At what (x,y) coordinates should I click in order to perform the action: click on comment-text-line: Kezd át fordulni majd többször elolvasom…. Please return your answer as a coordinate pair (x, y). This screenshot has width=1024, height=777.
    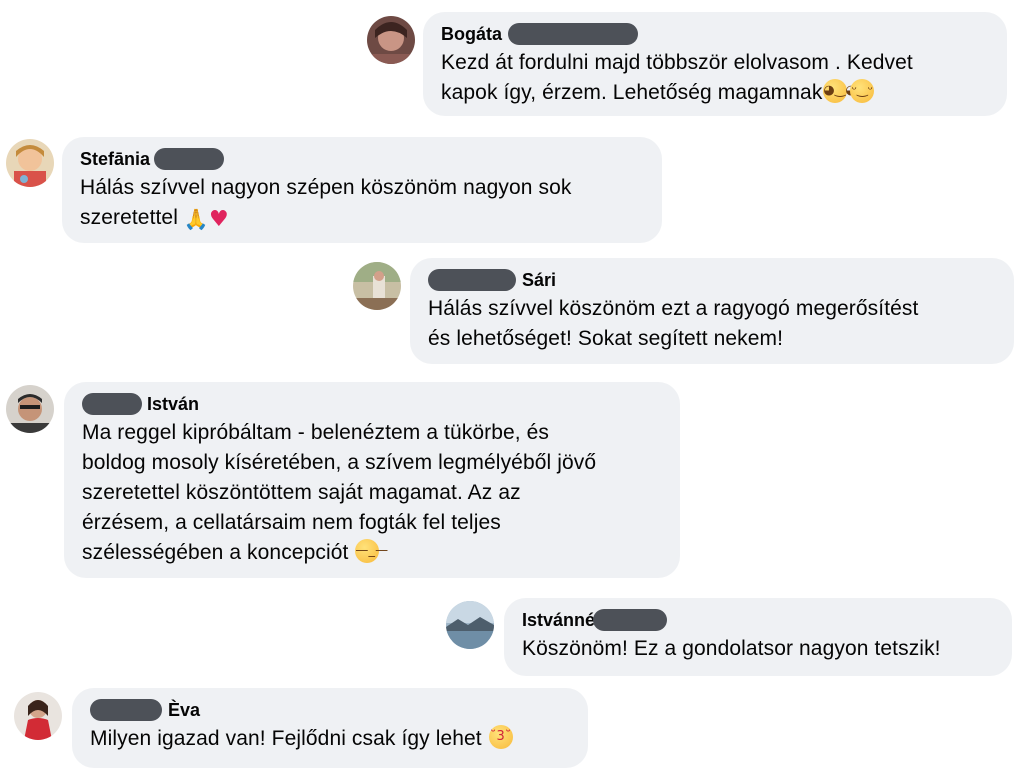
    Looking at the image, I should click on (677, 62).